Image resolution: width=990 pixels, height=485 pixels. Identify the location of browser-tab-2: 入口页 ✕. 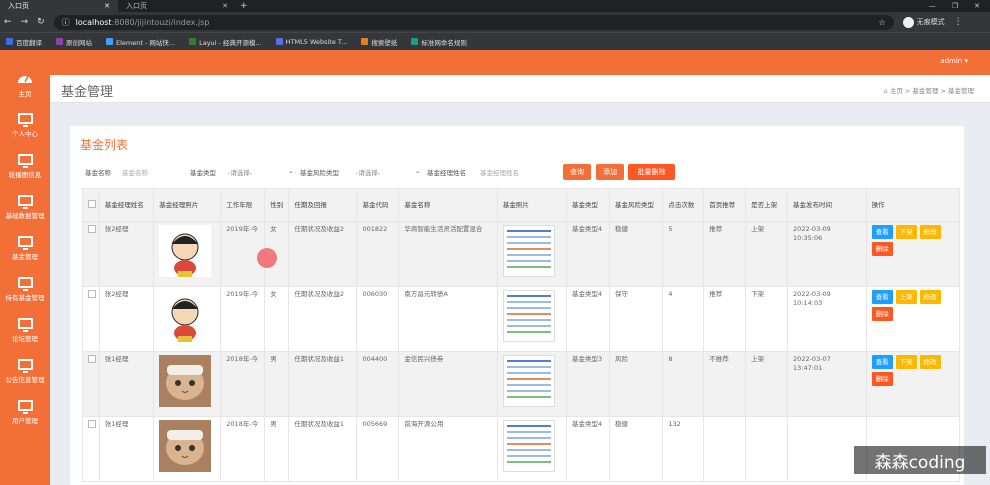
(177, 6).